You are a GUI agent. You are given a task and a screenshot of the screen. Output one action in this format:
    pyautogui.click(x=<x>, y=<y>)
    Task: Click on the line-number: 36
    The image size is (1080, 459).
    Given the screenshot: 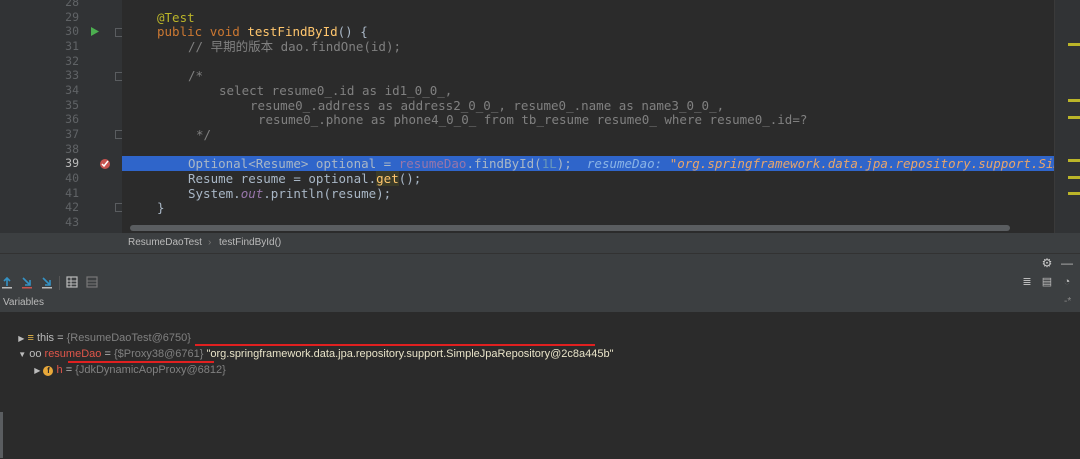 What is the action you would take?
    pyautogui.click(x=72, y=119)
    